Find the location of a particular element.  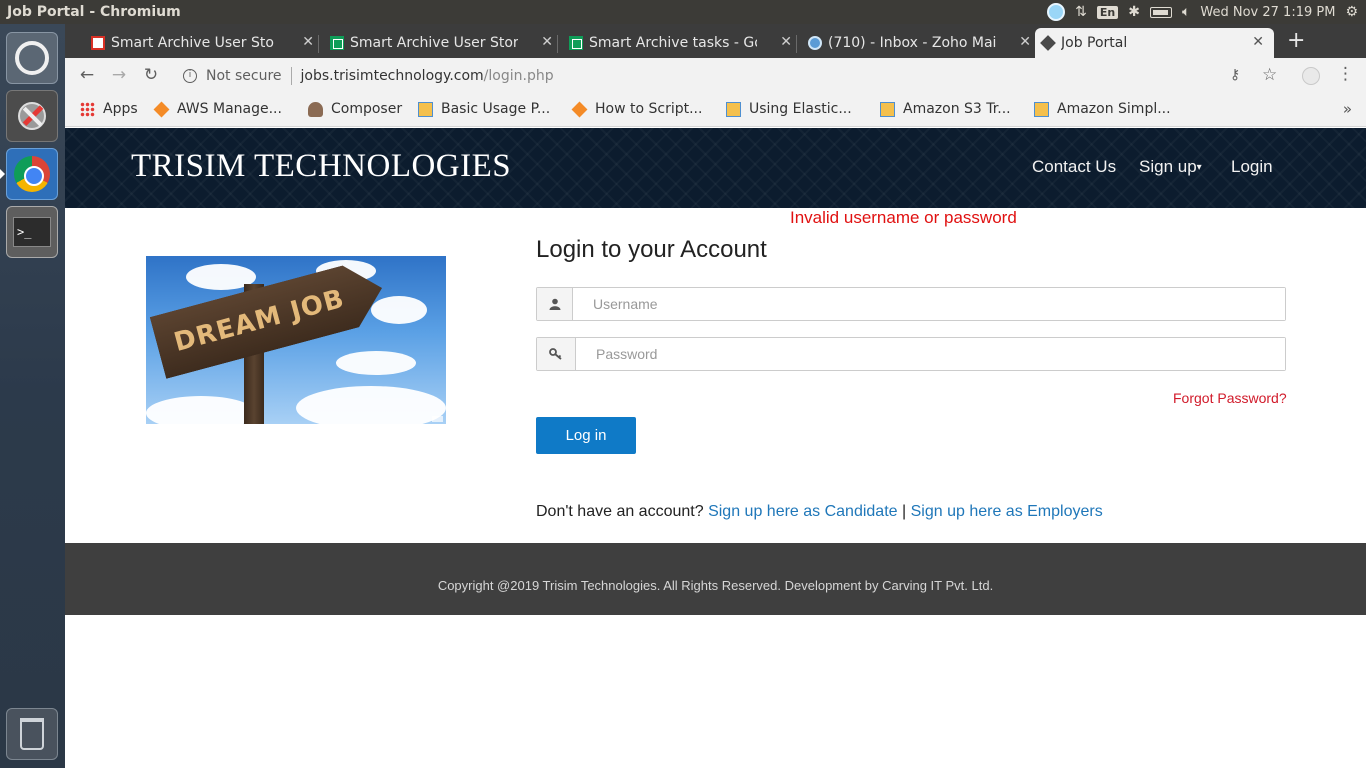

login-button: Log in is located at coordinates (586, 435).